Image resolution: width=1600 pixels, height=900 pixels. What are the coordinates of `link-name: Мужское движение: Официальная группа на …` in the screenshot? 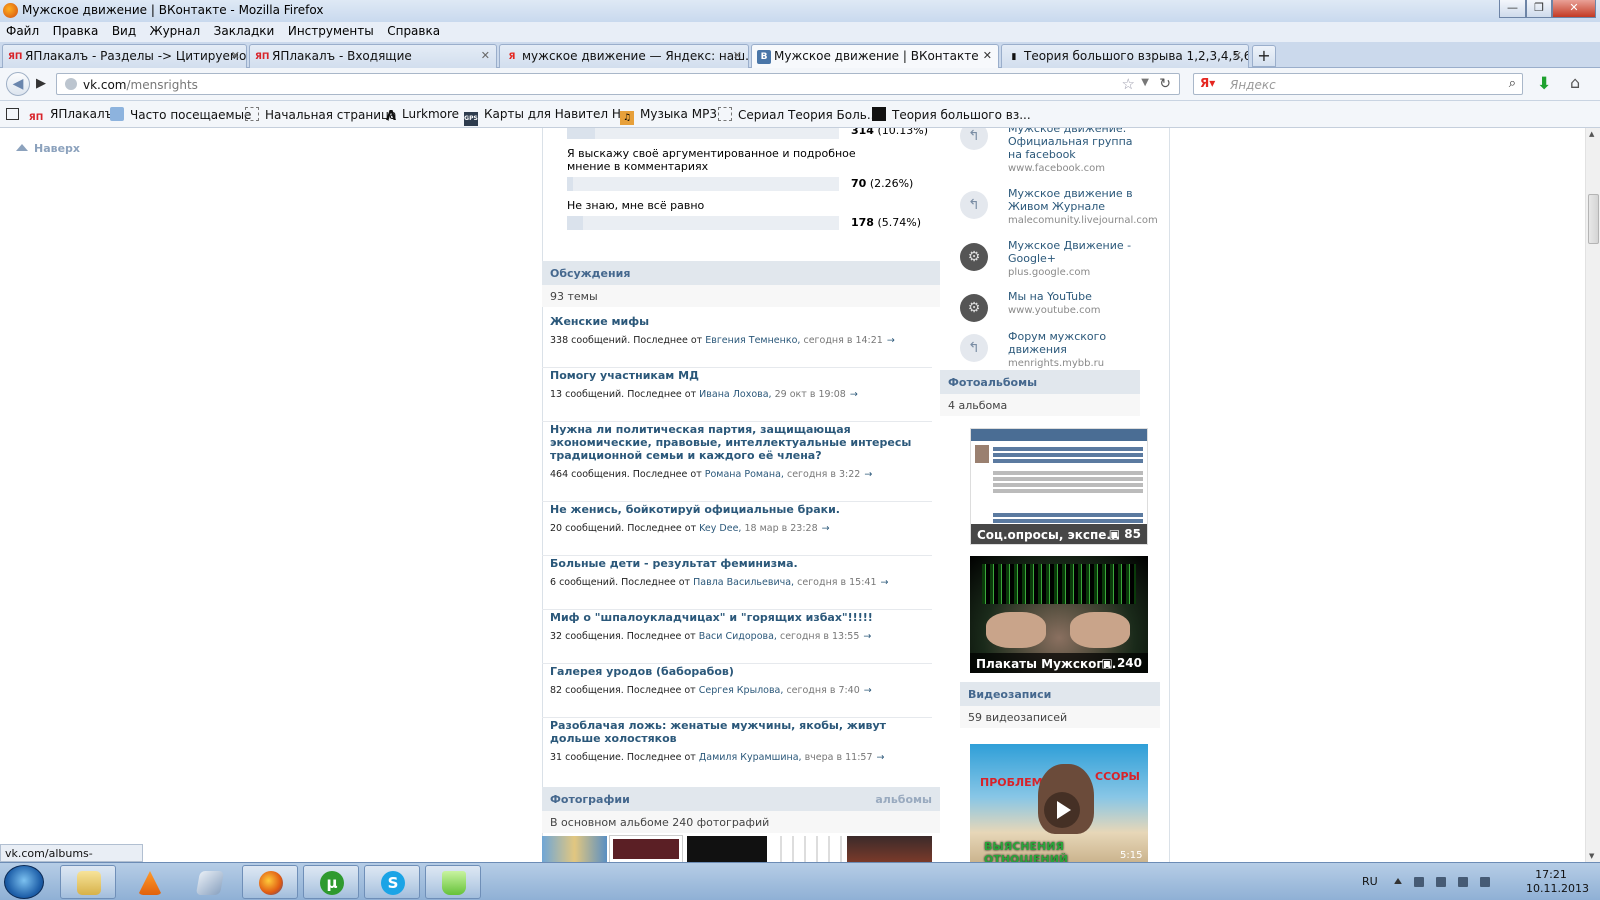 It's located at (1070, 144).